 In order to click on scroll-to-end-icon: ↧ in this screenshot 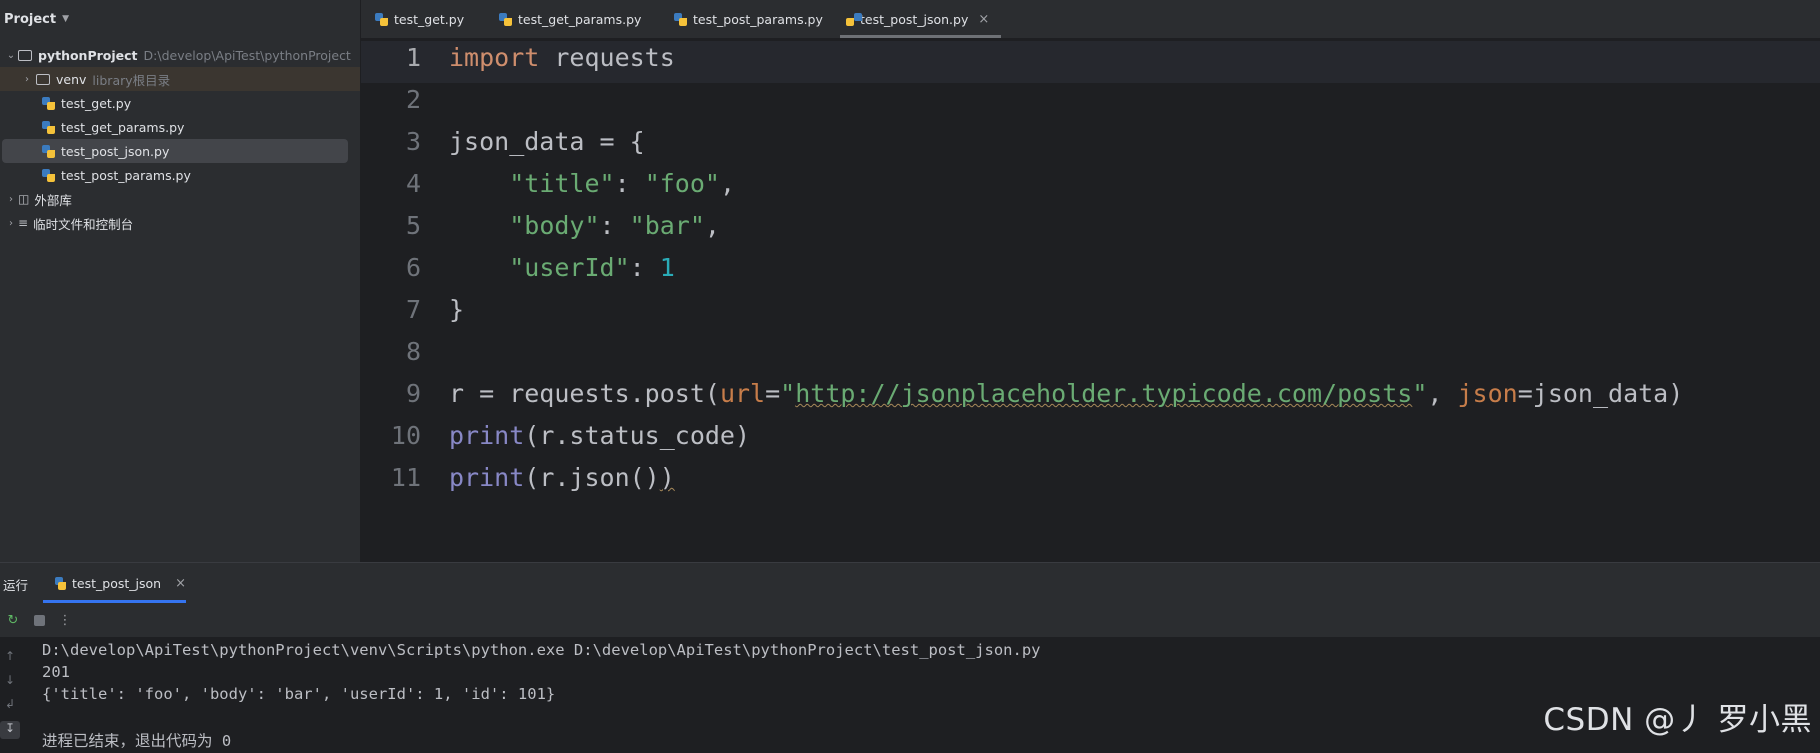, I will do `click(10, 730)`.